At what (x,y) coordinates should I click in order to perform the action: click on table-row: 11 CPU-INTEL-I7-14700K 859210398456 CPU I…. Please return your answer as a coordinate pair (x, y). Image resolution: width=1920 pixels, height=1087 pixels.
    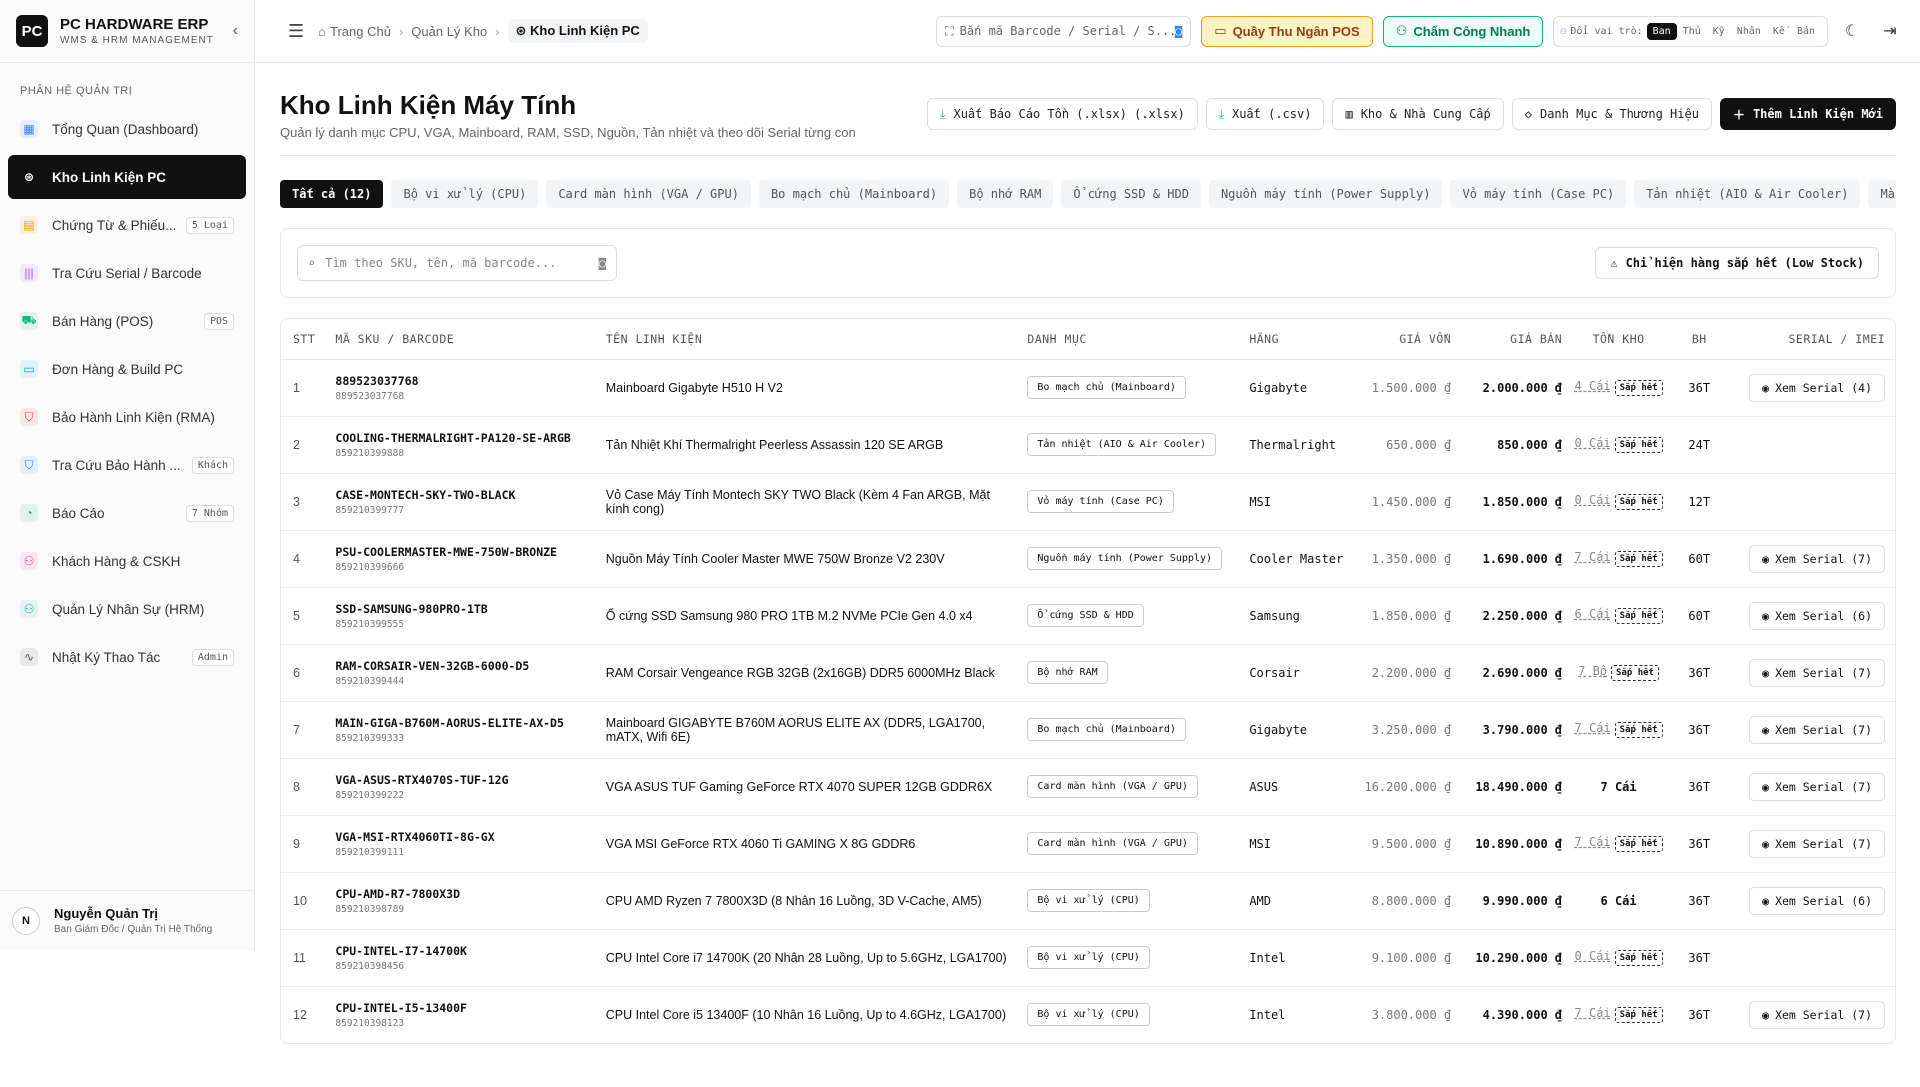
    Looking at the image, I should click on (1088, 958).